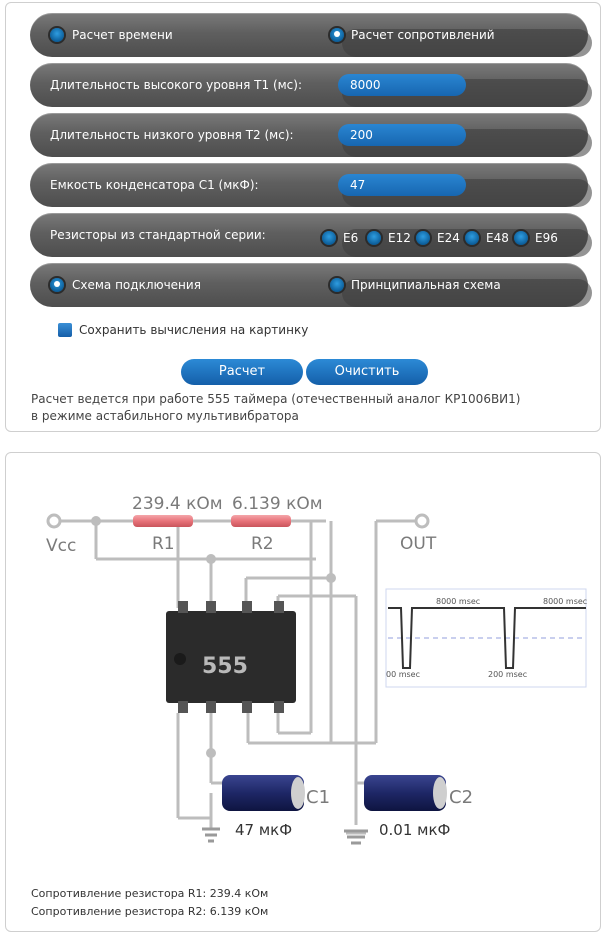 This screenshot has width=606, height=932. Describe the element at coordinates (367, 372) in the screenshot. I see `clear-button: Очистить` at that location.